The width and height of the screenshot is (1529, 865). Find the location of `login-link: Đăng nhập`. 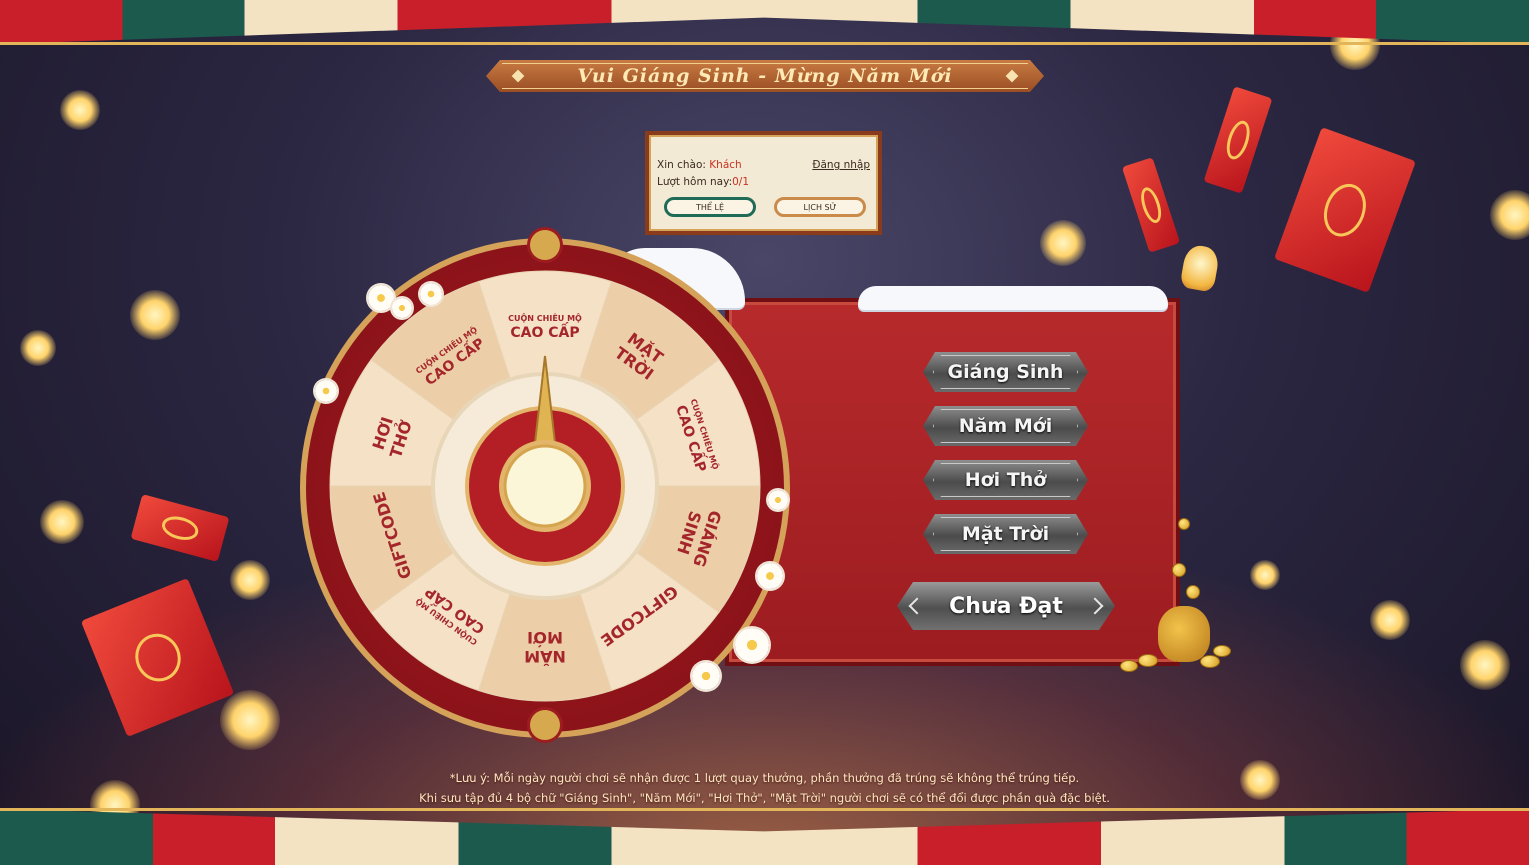

login-link: Đăng nhập is located at coordinates (841, 165).